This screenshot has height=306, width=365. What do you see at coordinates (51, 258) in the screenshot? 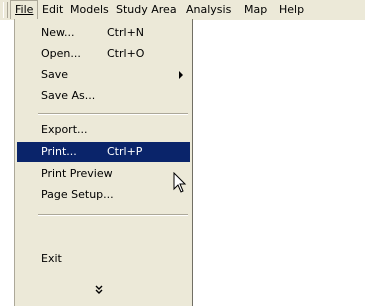
I see `menu-item-exit-label: Exit` at bounding box center [51, 258].